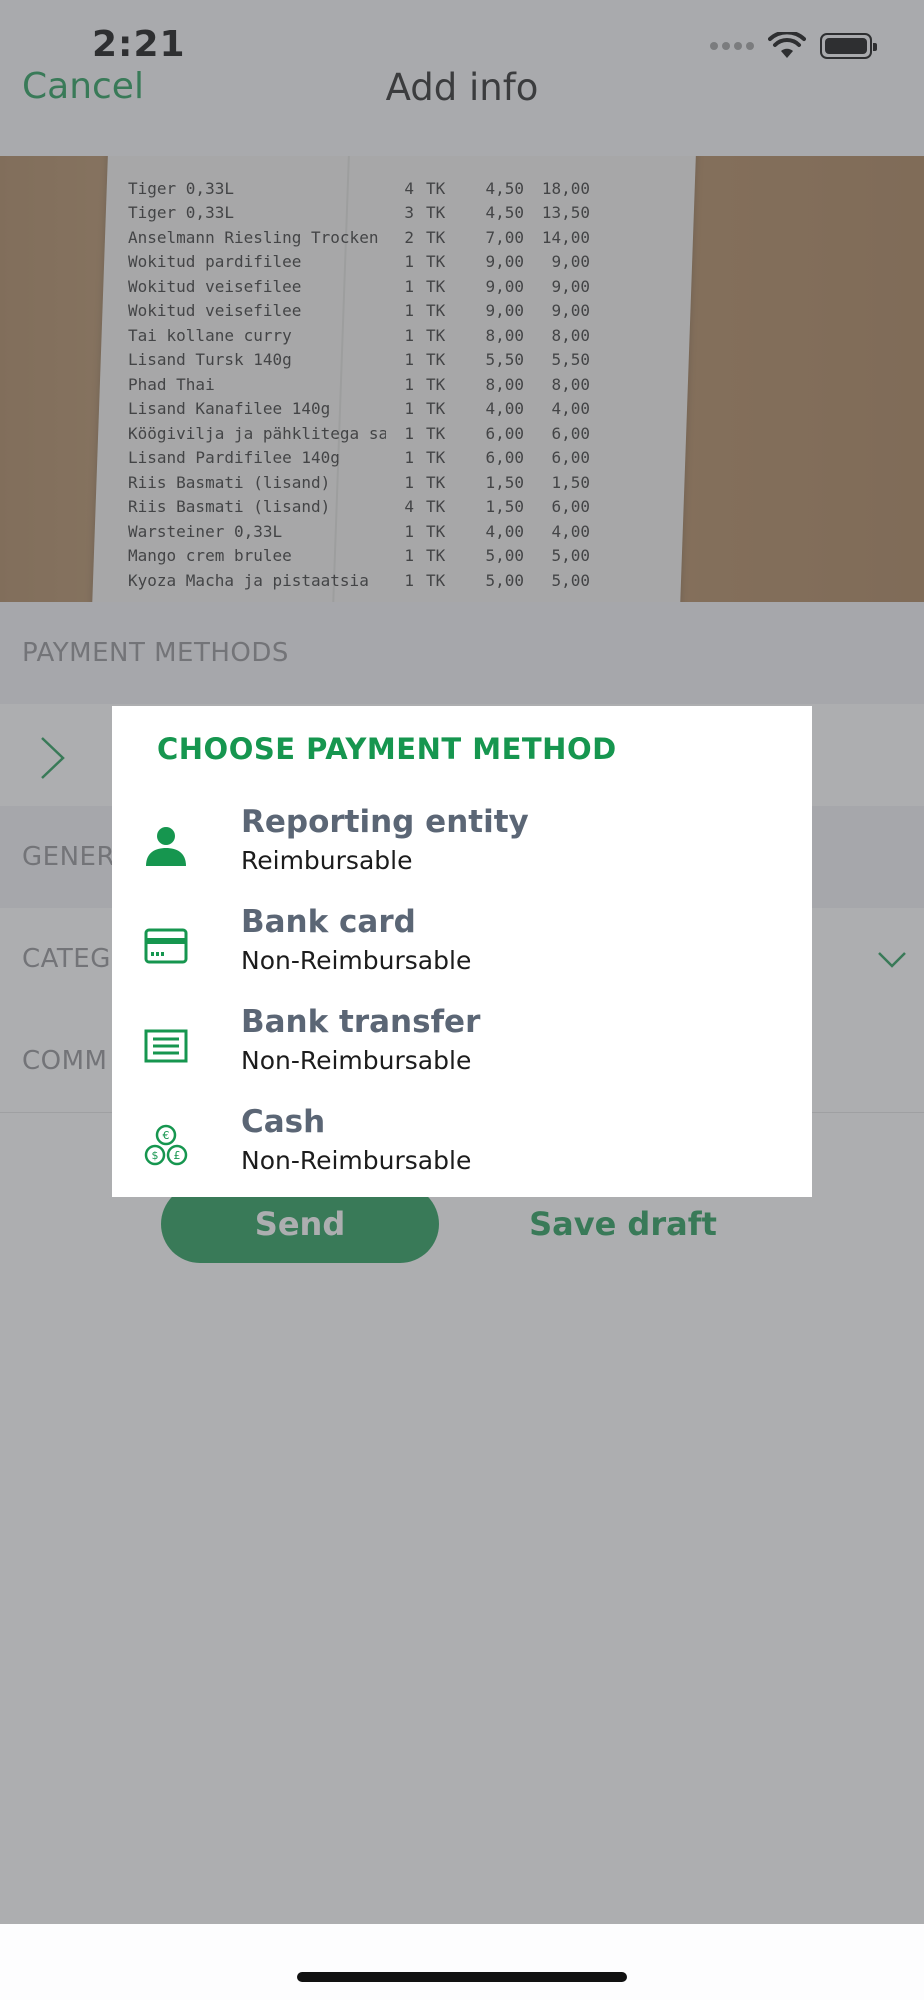 This screenshot has width=924, height=2000. I want to click on option-reporting-entity: Reporting entity Reimbursable, so click(462, 846).